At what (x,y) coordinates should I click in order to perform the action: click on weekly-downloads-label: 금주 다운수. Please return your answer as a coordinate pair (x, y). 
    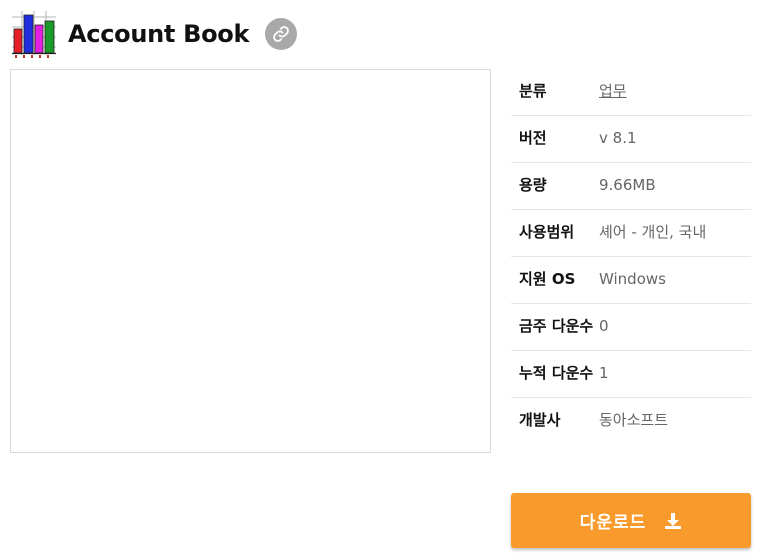
    Looking at the image, I should click on (556, 326).